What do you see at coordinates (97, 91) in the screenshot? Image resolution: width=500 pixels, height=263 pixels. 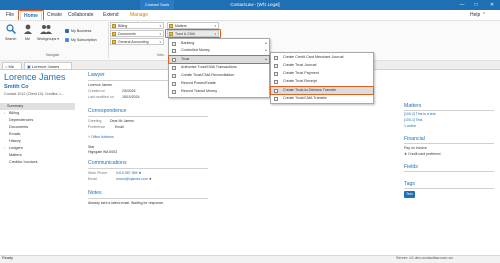 I see `created-label: Created on` at bounding box center [97, 91].